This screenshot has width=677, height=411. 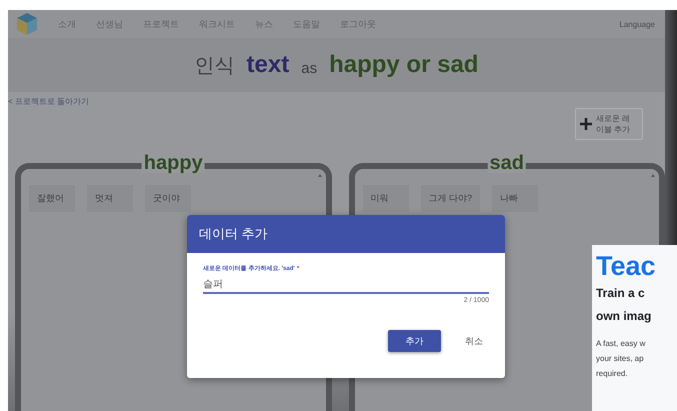 What do you see at coordinates (173, 163) in the screenshot?
I see `bucket-title: happy` at bounding box center [173, 163].